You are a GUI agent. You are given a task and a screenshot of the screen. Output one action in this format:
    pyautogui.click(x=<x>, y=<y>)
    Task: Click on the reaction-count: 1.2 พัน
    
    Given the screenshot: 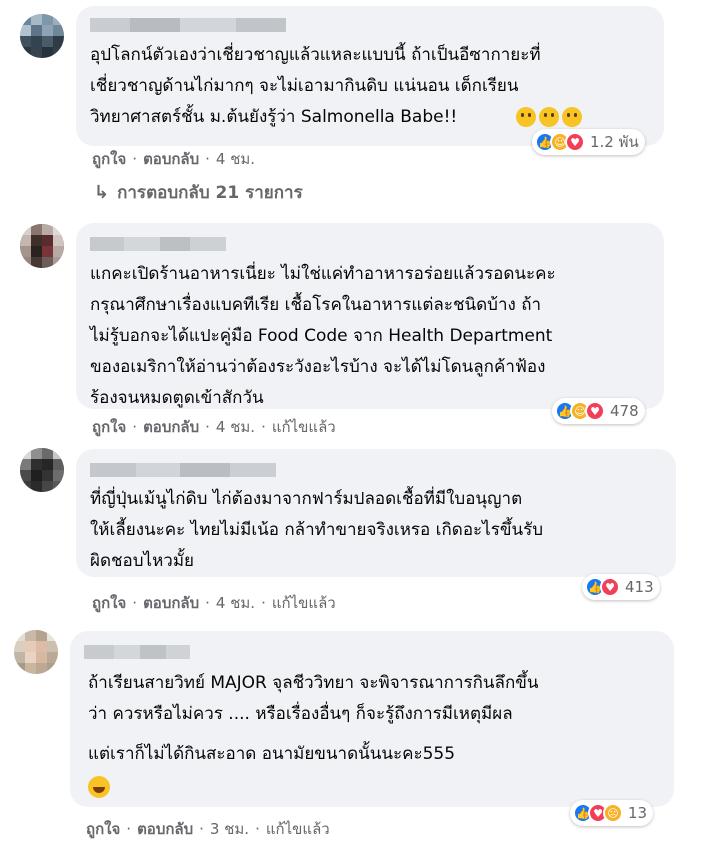 What is the action you would take?
    pyautogui.click(x=614, y=142)
    